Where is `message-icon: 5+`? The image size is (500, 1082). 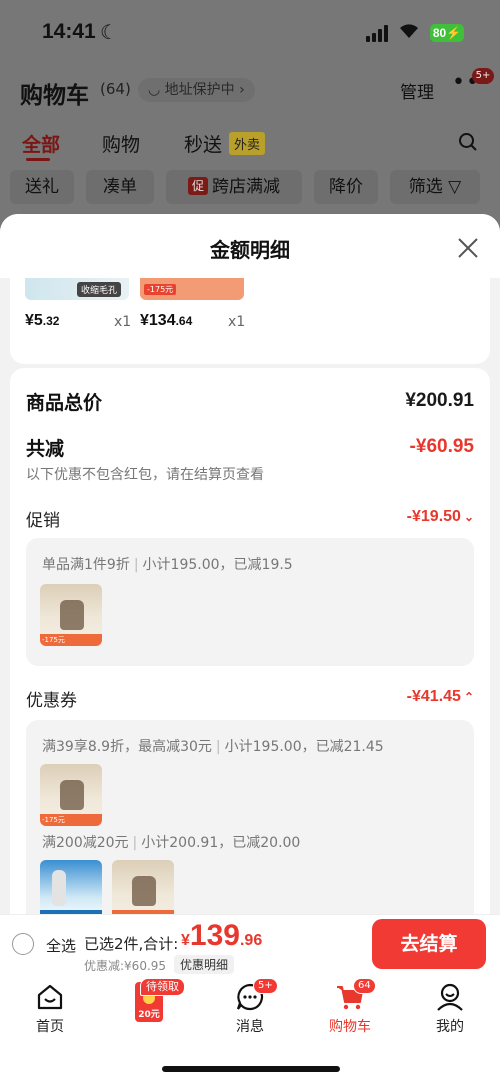 message-icon: 5+ is located at coordinates (256, 995).